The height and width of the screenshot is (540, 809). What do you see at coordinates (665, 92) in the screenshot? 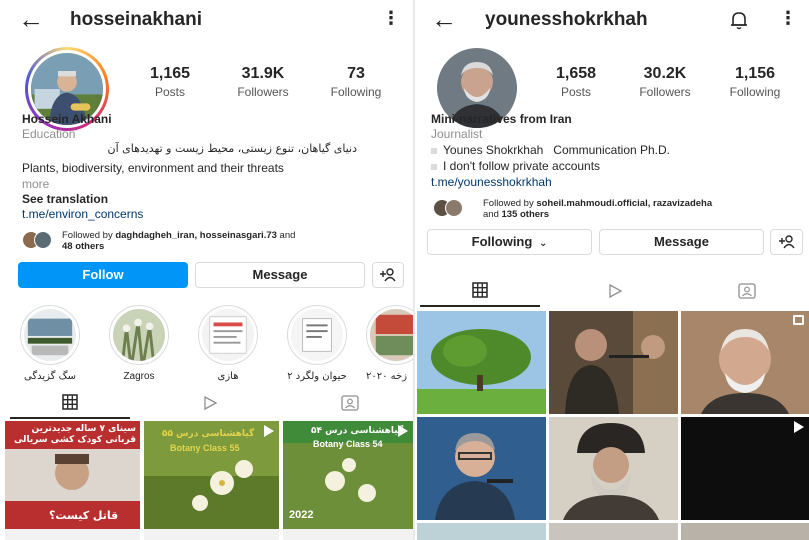
I see `stat-label: Followers` at bounding box center [665, 92].